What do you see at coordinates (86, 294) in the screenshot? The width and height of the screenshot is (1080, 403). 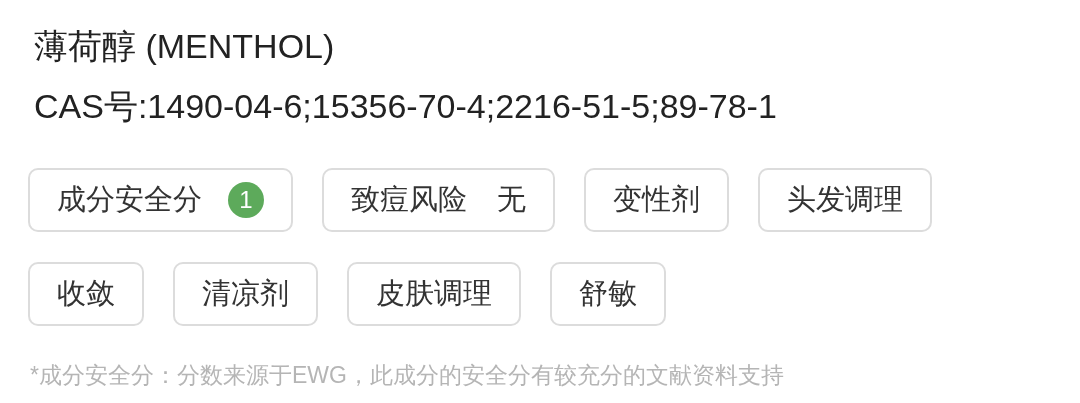 I see `function-tag: 收敛` at bounding box center [86, 294].